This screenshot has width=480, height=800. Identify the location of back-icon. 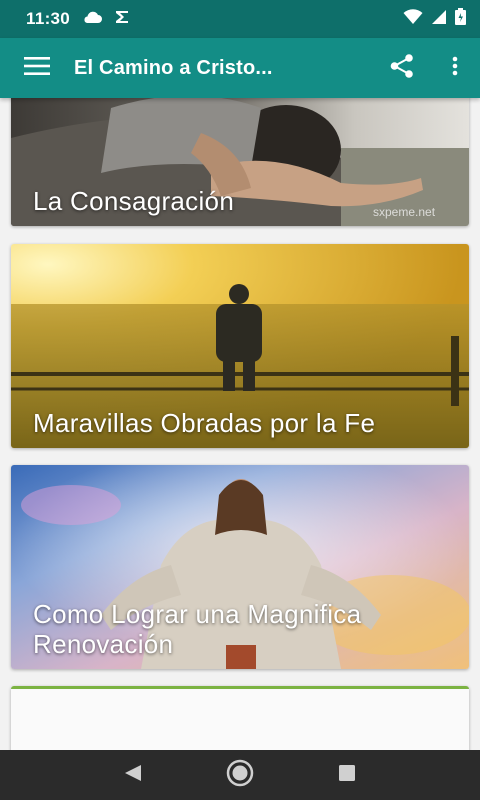
(133, 775).